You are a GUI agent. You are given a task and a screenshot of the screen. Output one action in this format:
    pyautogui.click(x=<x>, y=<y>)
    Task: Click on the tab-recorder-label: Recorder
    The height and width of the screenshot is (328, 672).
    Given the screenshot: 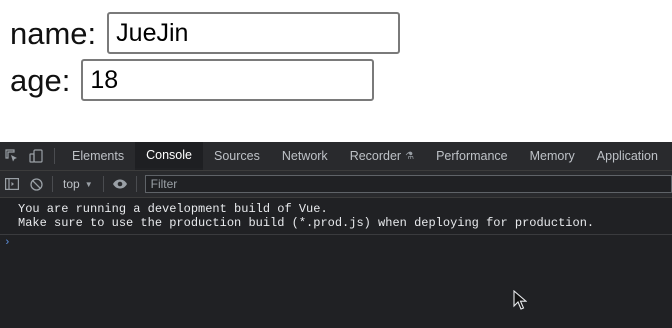 What is the action you would take?
    pyautogui.click(x=375, y=156)
    